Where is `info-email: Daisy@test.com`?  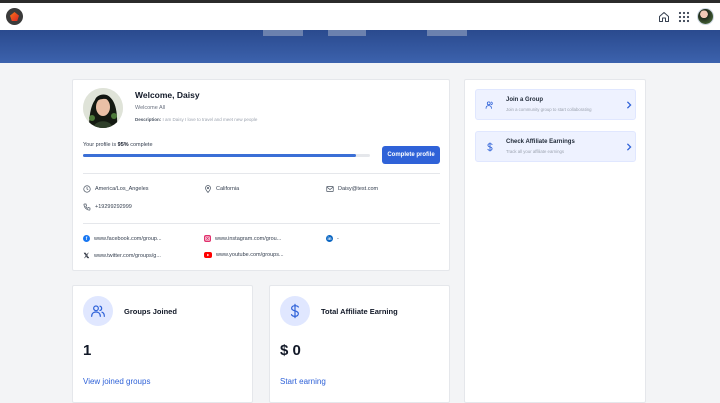
info-email: Daisy@test.com is located at coordinates (352, 189).